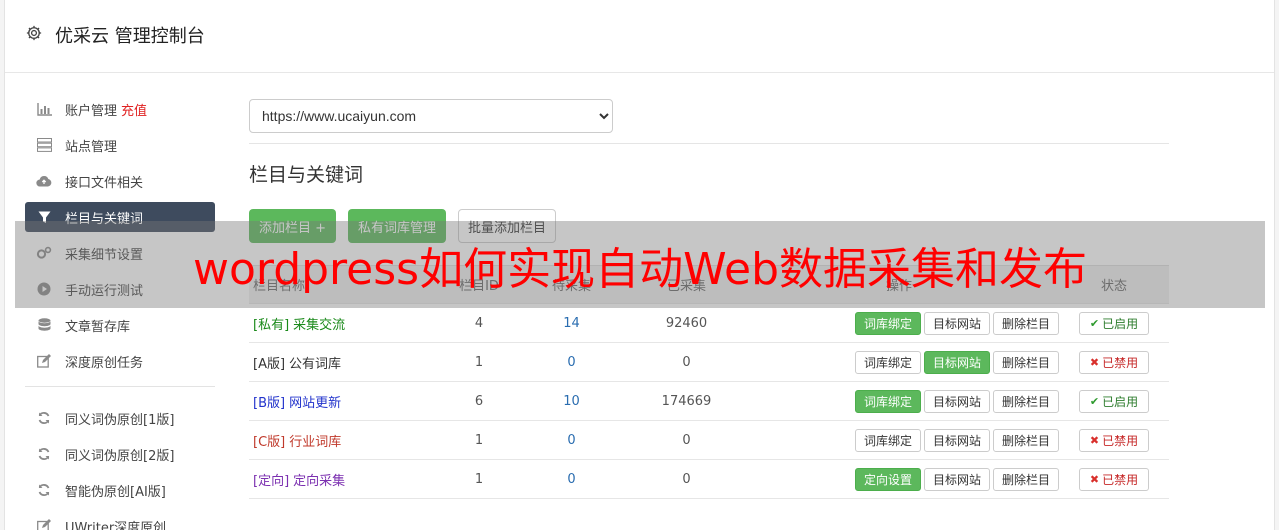  What do you see at coordinates (104, 363) in the screenshot?
I see `sidebar-item-label: 深度原创任务` at bounding box center [104, 363].